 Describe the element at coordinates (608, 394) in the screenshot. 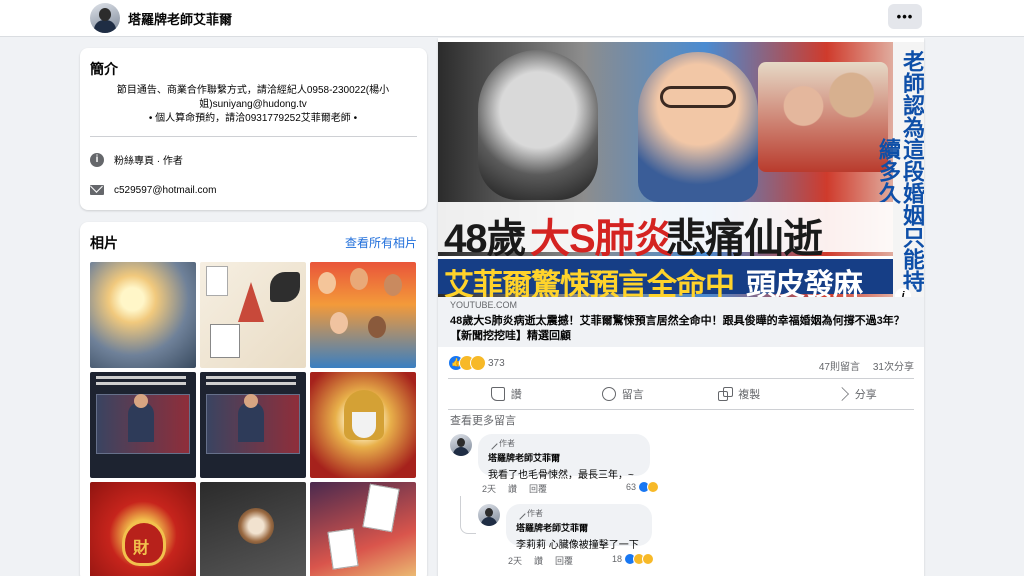

I see `comment-icon` at that location.